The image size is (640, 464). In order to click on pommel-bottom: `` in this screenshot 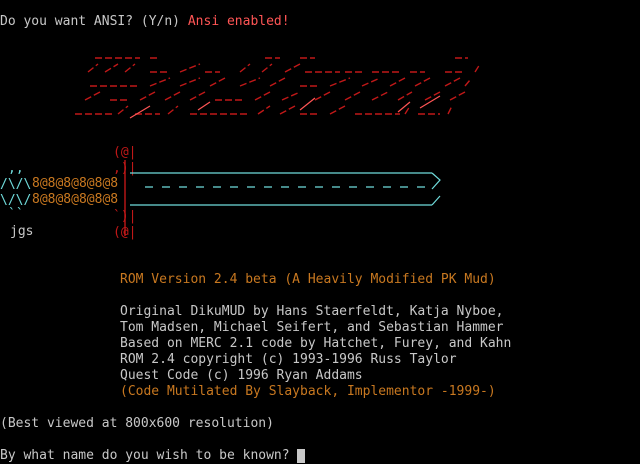, I will do `click(16, 214)`.